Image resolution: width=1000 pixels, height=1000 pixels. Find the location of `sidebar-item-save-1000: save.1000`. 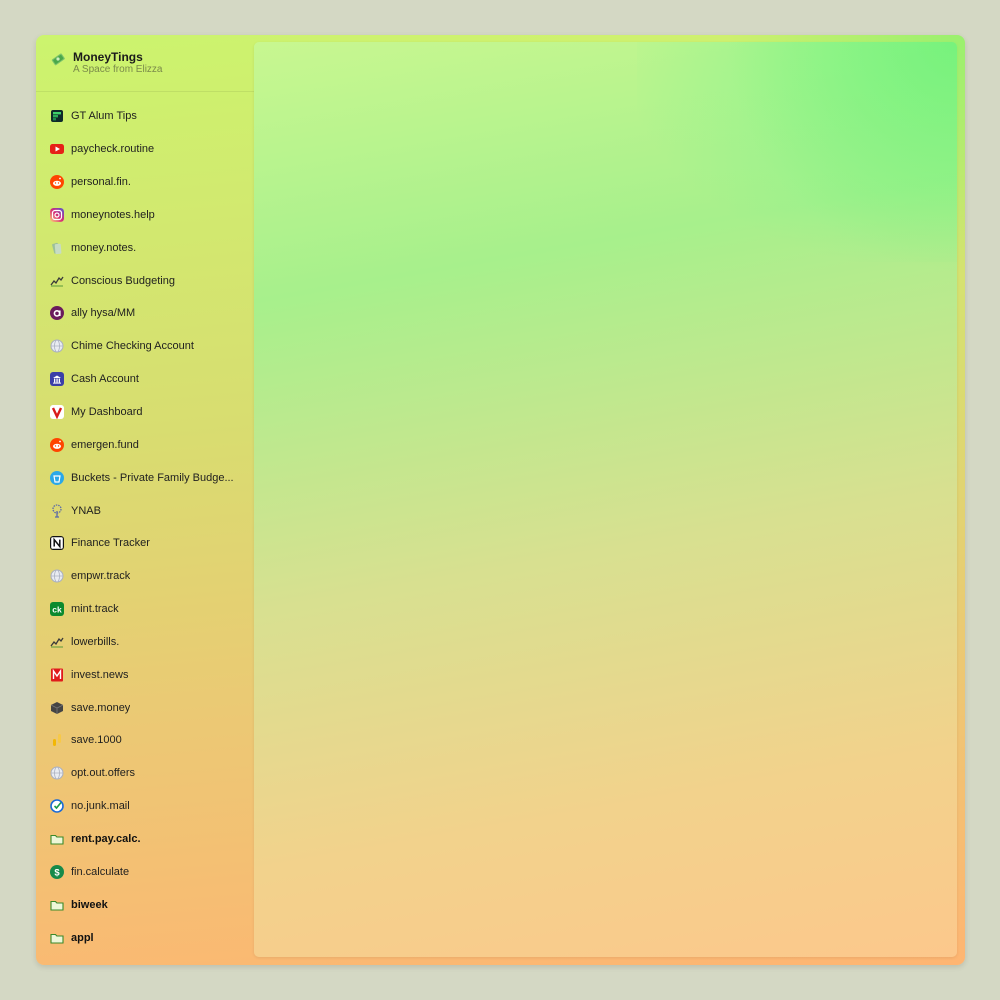

sidebar-item-save-1000: save.1000 is located at coordinates (145, 740).